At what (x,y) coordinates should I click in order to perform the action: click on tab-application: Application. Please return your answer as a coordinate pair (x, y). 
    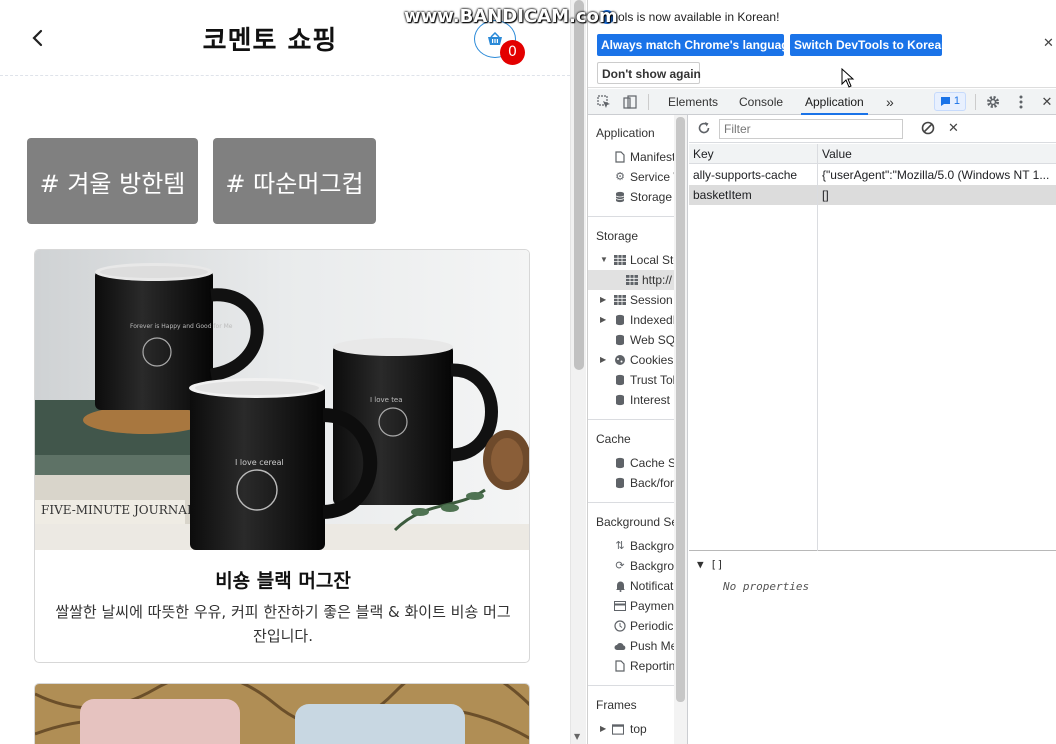
    Looking at the image, I should click on (834, 102).